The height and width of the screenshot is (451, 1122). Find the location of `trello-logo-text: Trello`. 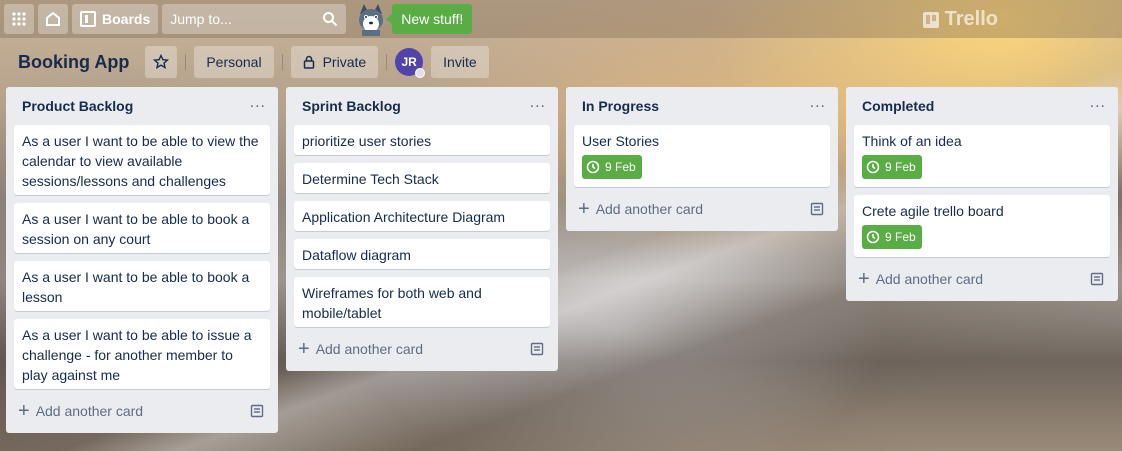

trello-logo-text: Trello is located at coordinates (971, 19).